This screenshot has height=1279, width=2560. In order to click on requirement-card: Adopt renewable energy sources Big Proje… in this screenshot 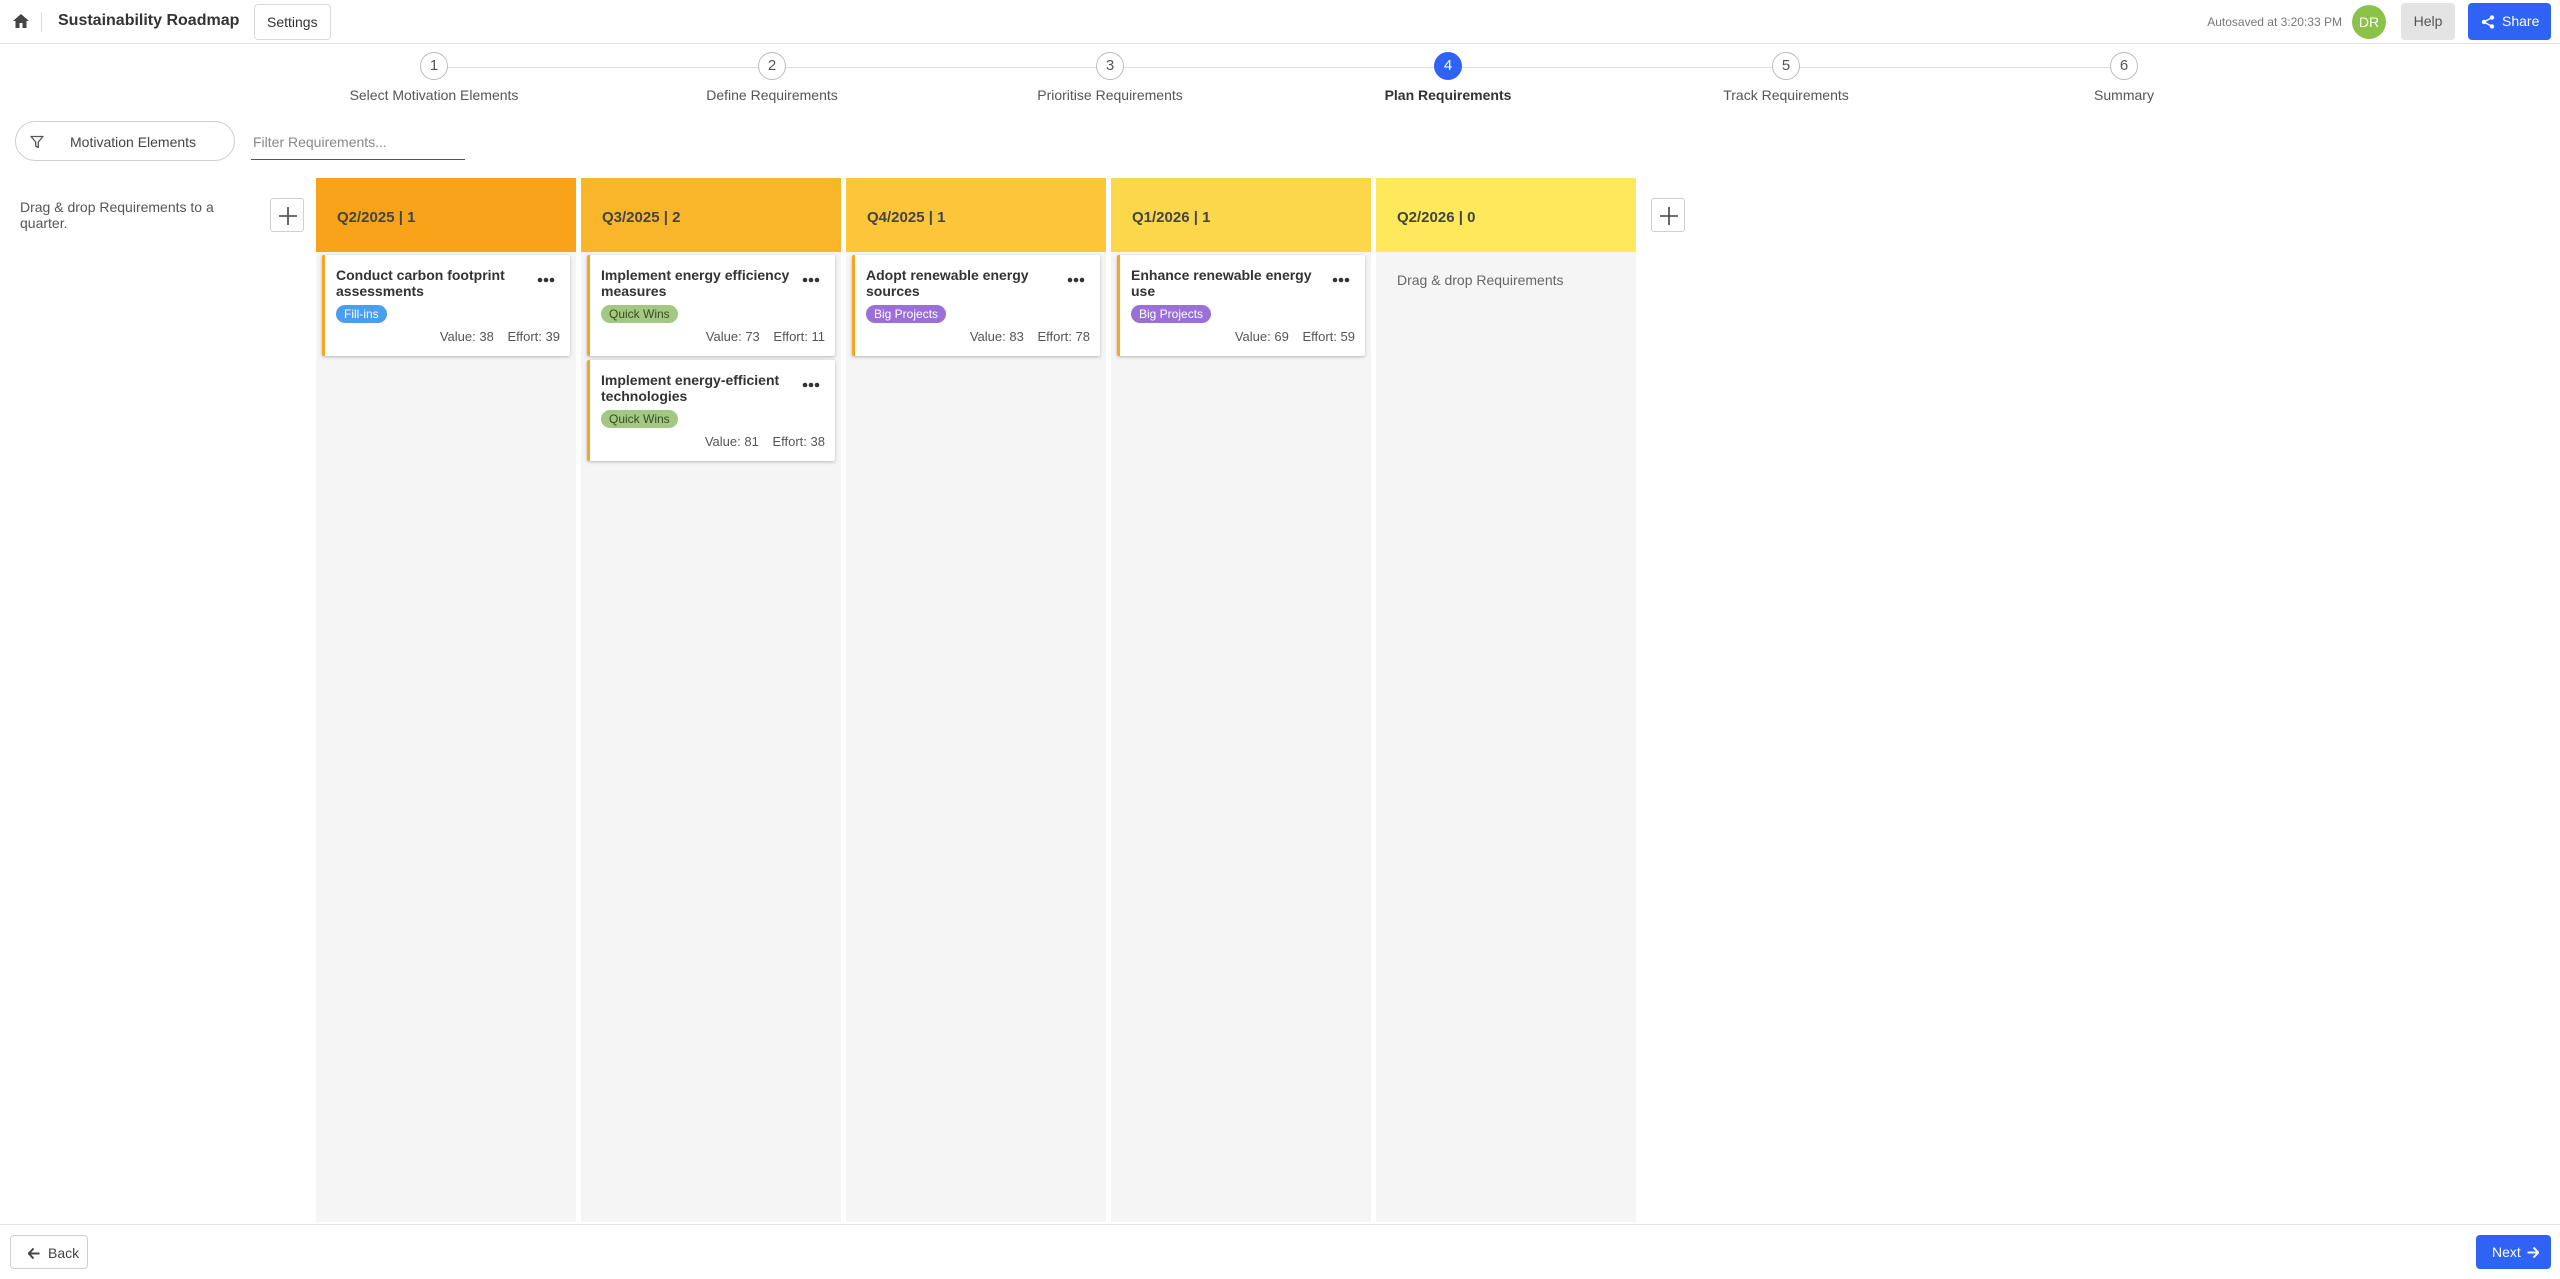, I will do `click(976, 305)`.